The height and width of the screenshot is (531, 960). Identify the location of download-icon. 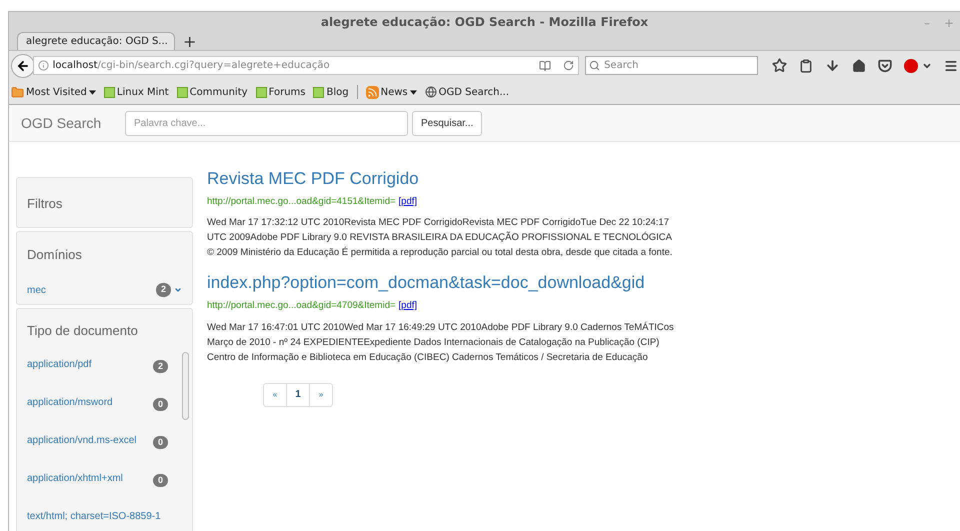
(832, 65).